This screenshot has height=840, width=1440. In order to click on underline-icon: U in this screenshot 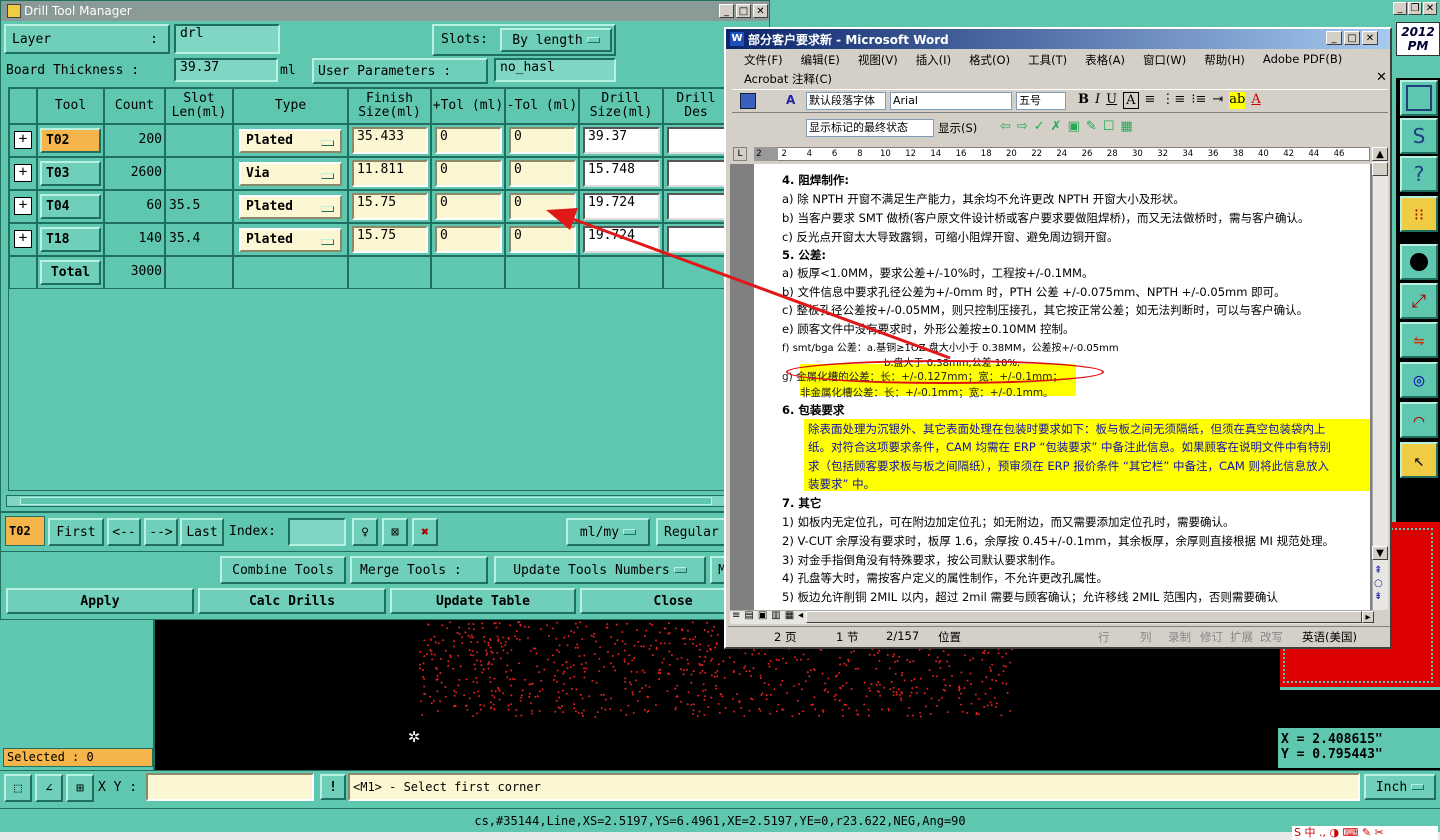, I will do `click(1111, 100)`.